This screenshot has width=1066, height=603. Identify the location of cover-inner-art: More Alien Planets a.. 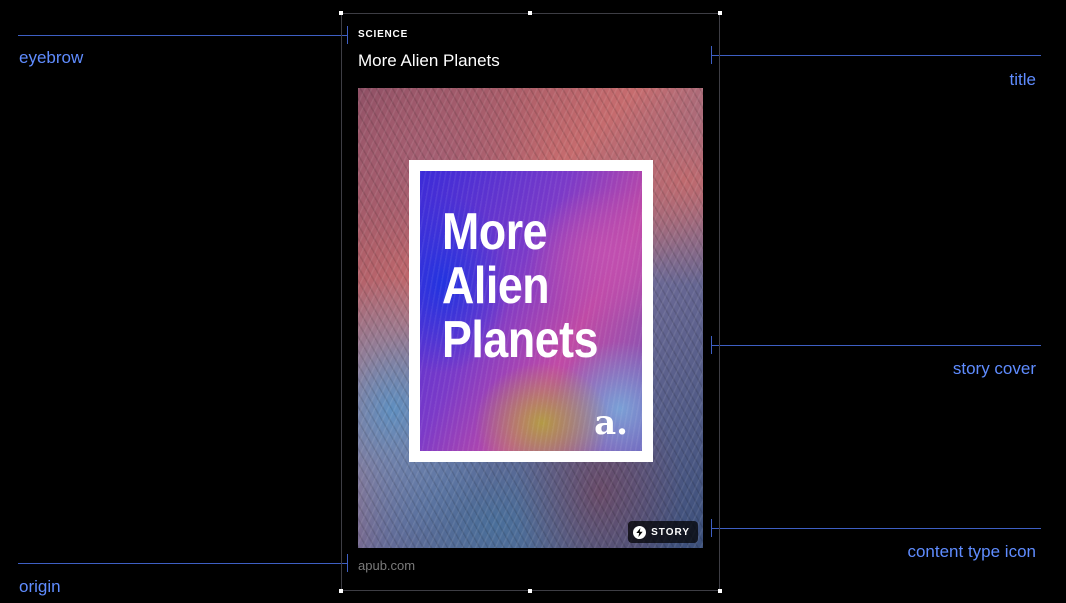
(531, 311).